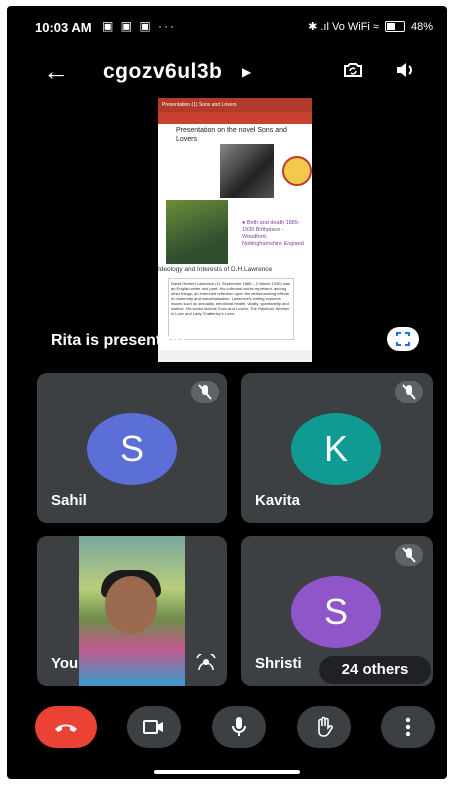 The height and width of the screenshot is (785, 454). I want to click on self-video, so click(132, 611).